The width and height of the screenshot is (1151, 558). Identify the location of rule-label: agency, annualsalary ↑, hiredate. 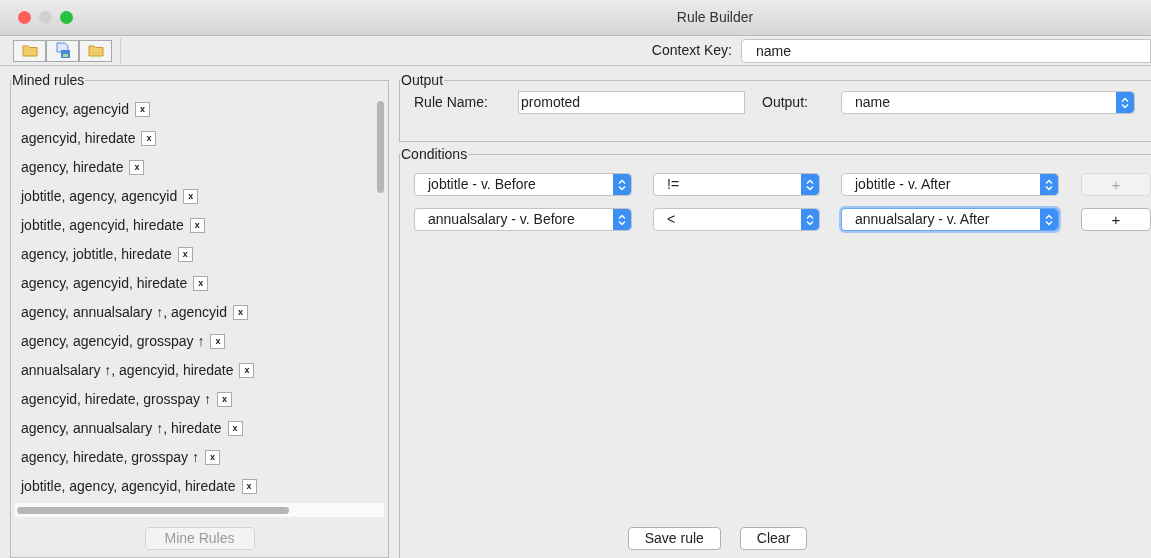
(121, 428).